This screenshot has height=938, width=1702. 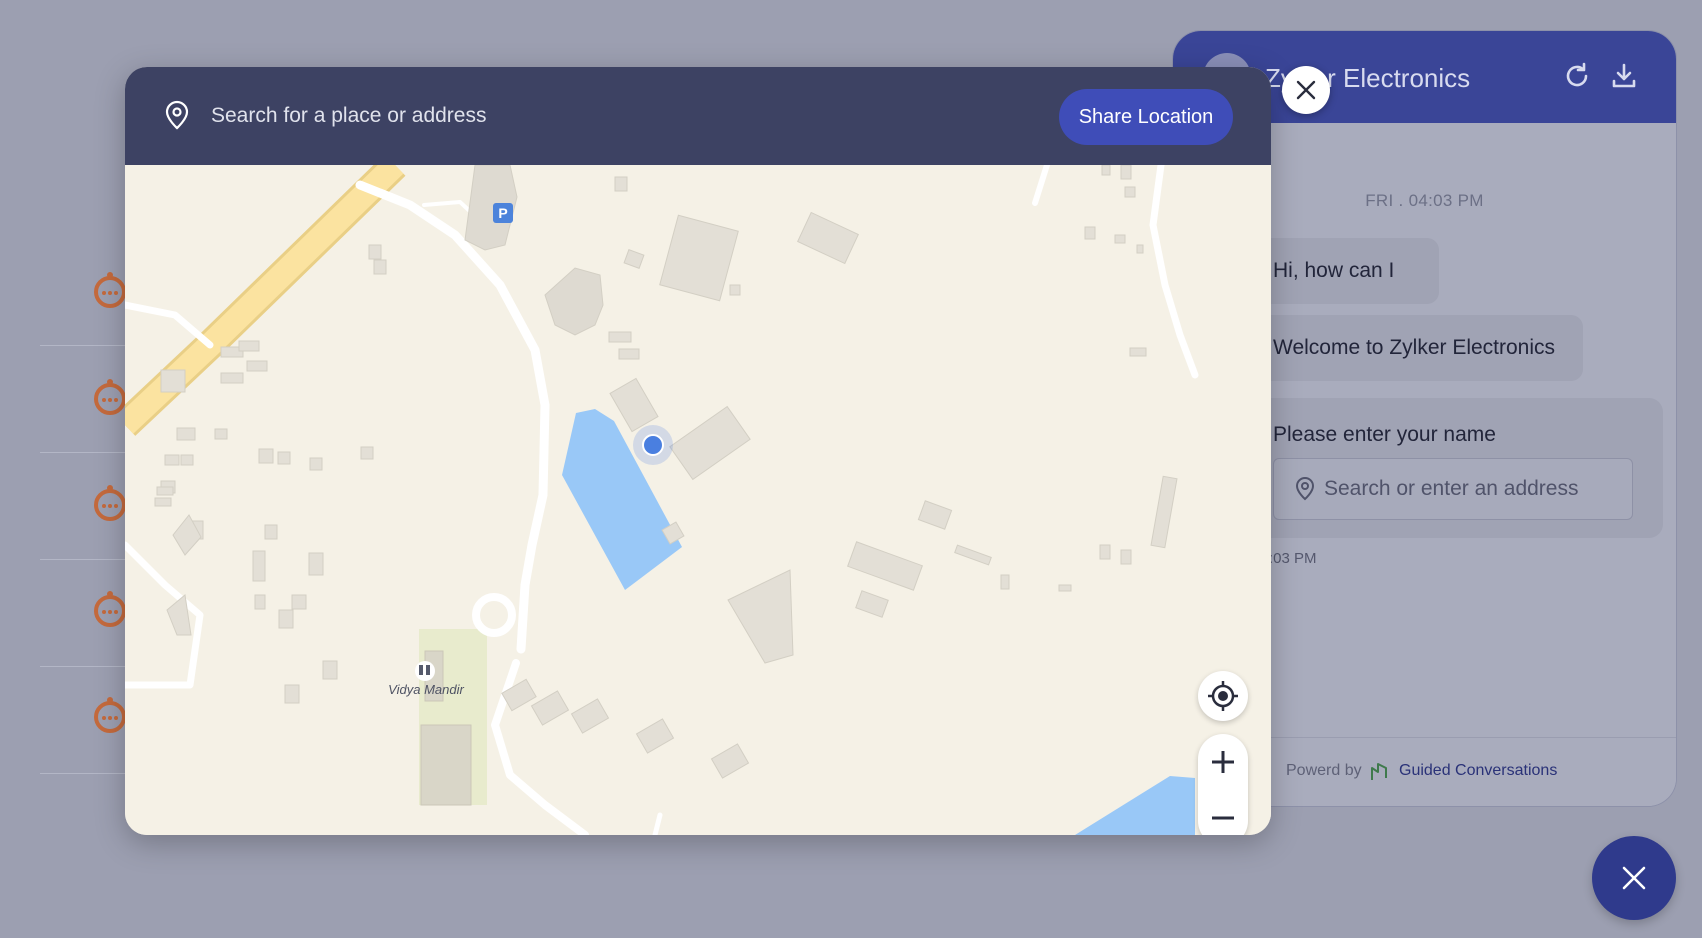 I want to click on map-search-bar: Share Location, so click(x=698, y=116).